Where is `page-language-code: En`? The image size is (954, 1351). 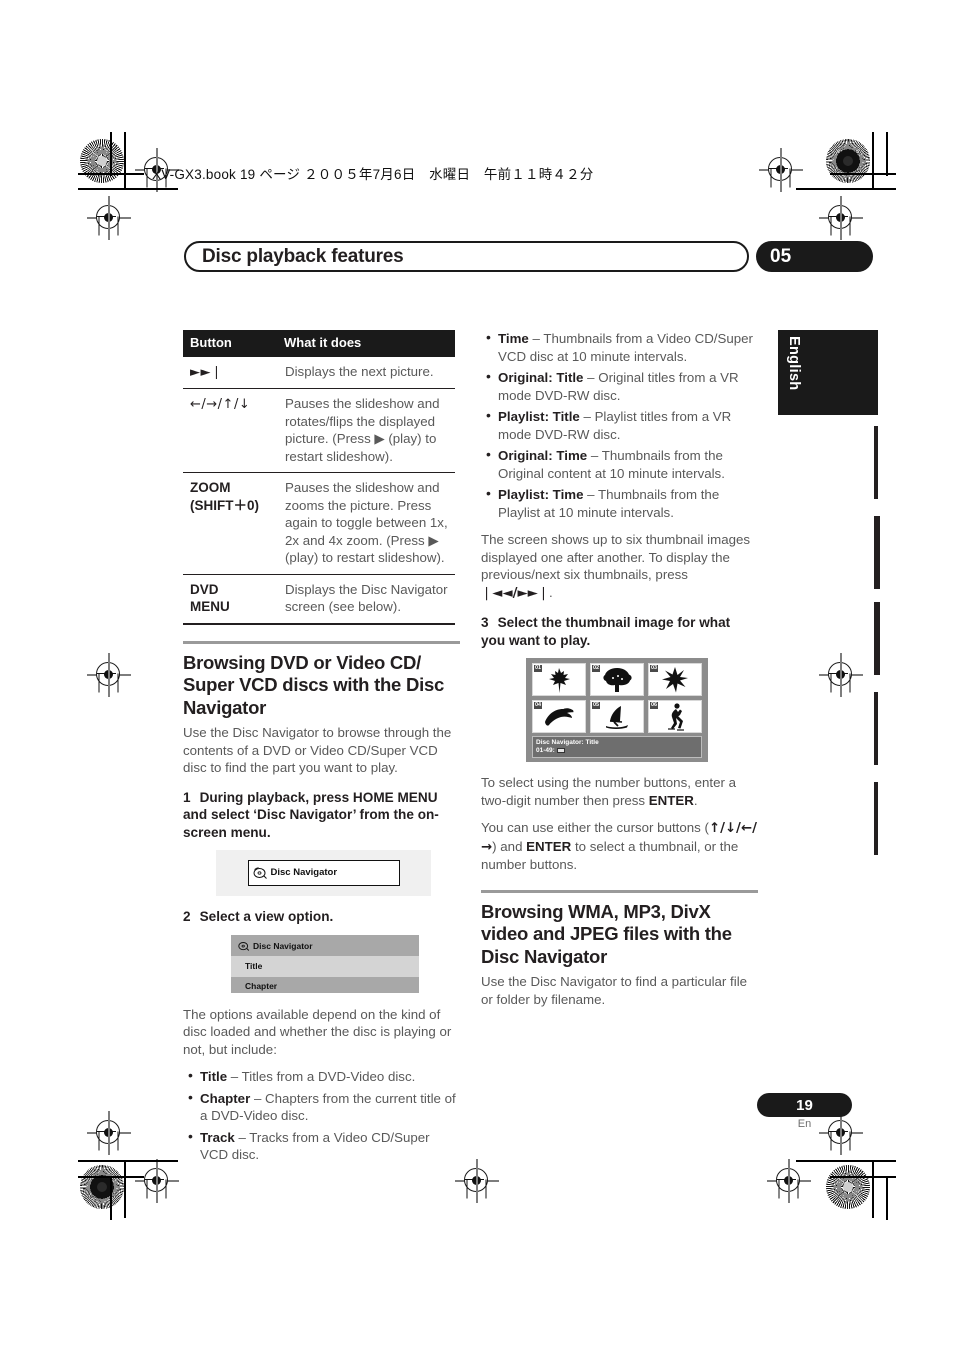
page-language-code: En is located at coordinates (804, 1124).